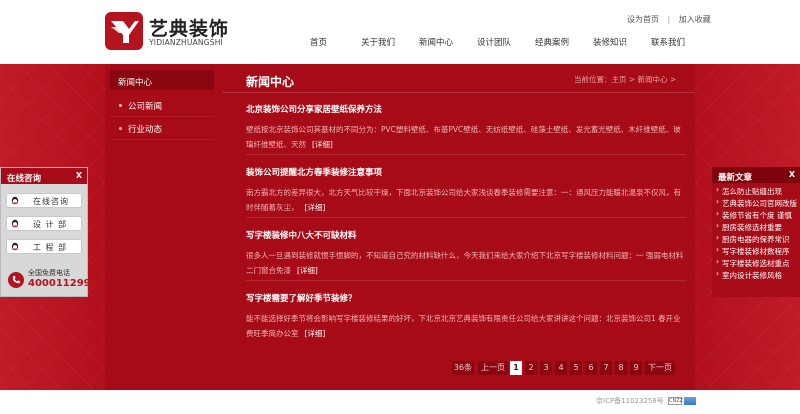  Describe the element at coordinates (757, 204) in the screenshot. I see `latest-article-link: 艺典装饰公司官网改版` at that location.